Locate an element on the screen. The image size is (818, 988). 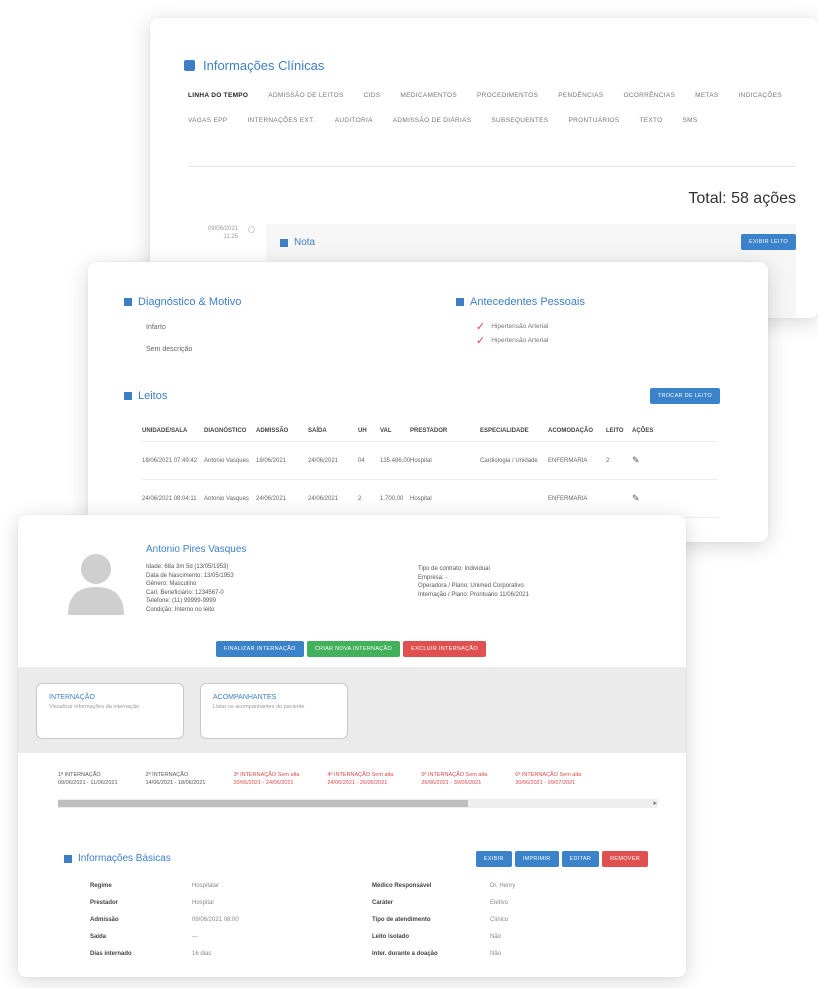
column-header: SAÍDA is located at coordinates (317, 430).